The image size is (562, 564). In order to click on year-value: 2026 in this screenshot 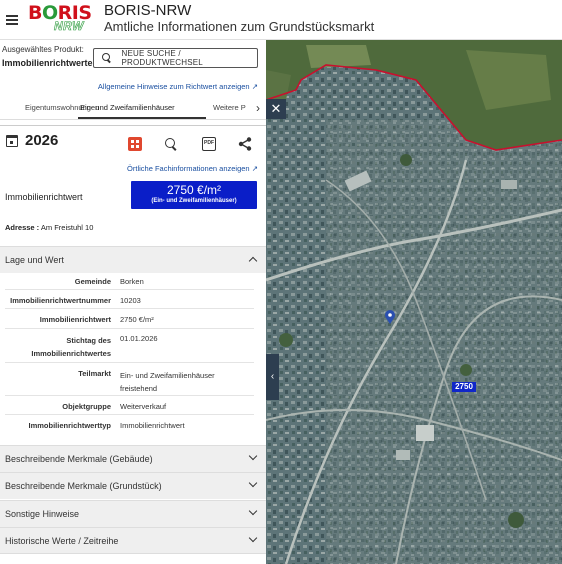, I will do `click(41, 140)`.